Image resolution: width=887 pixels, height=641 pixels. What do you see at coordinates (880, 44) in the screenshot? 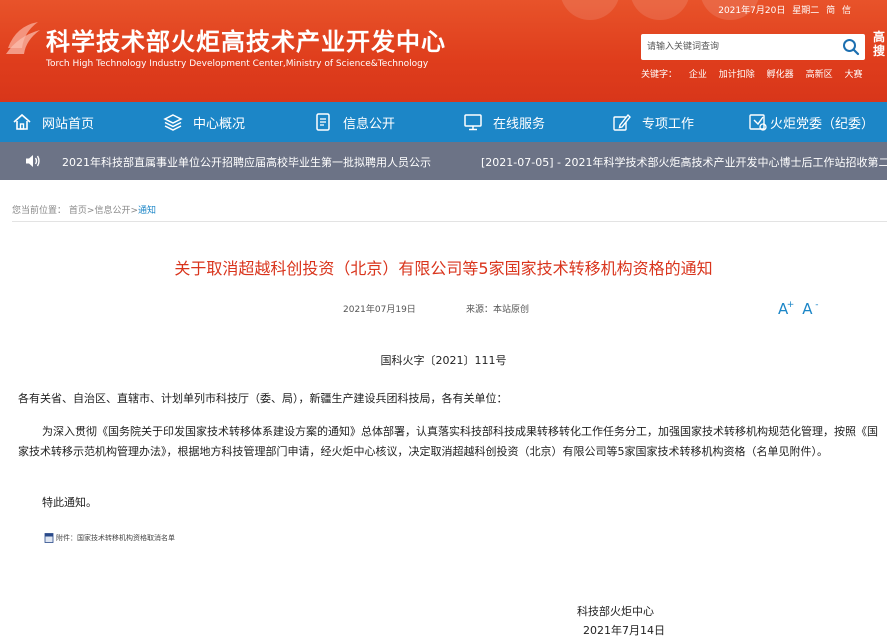
I see `advanced-search-link: 高搜` at bounding box center [880, 44].